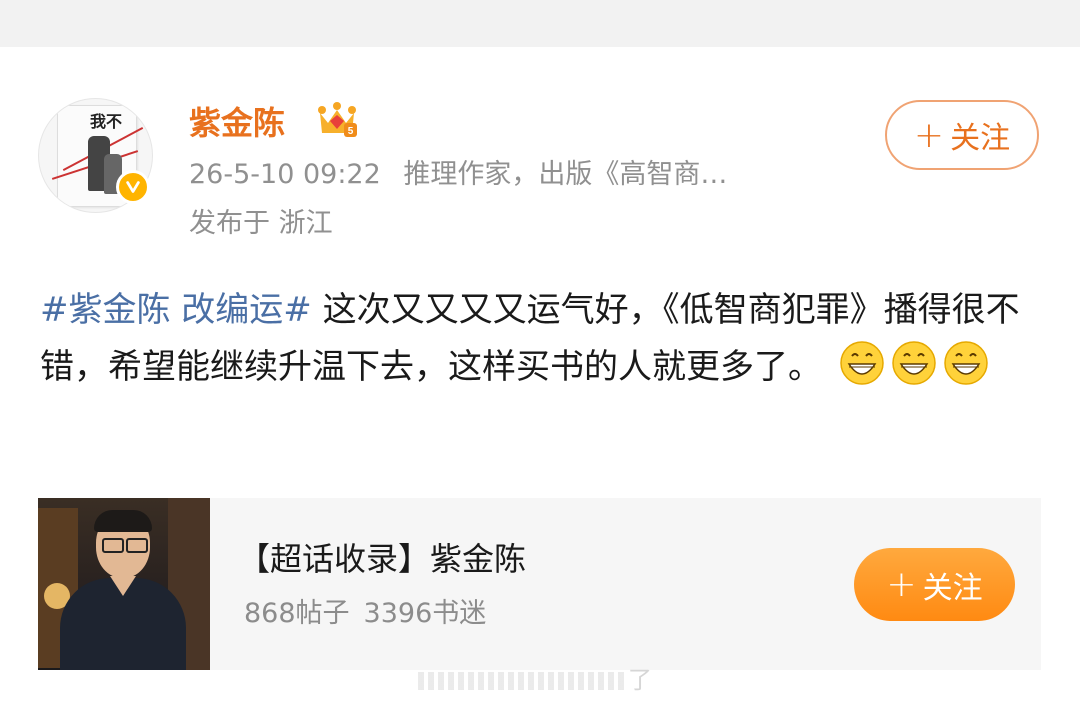 Image resolution: width=1080 pixels, height=701 pixels. I want to click on topic-hashtag-link: #紫金陈 改编运#, so click(176, 310).